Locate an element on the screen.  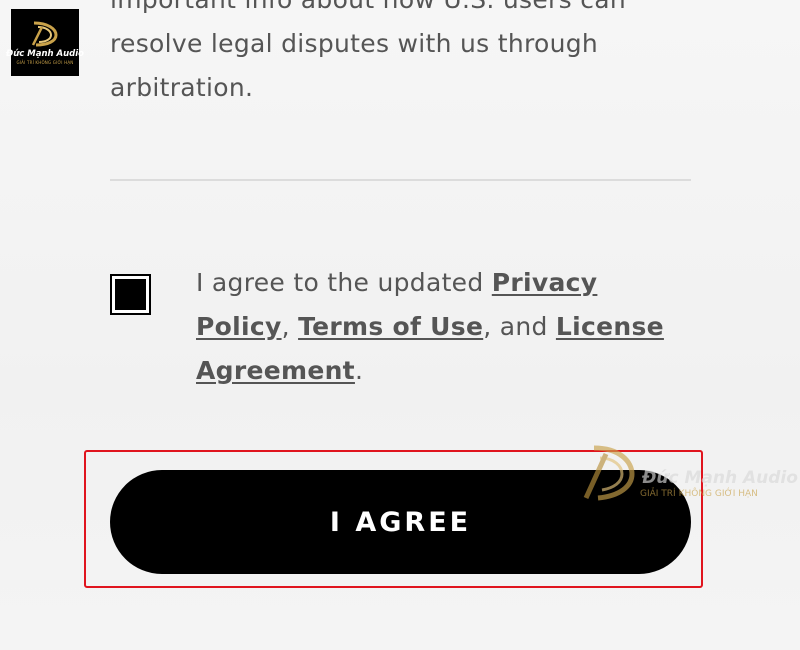
logo-name: Đức Mạnh Audio is located at coordinates (45, 53).